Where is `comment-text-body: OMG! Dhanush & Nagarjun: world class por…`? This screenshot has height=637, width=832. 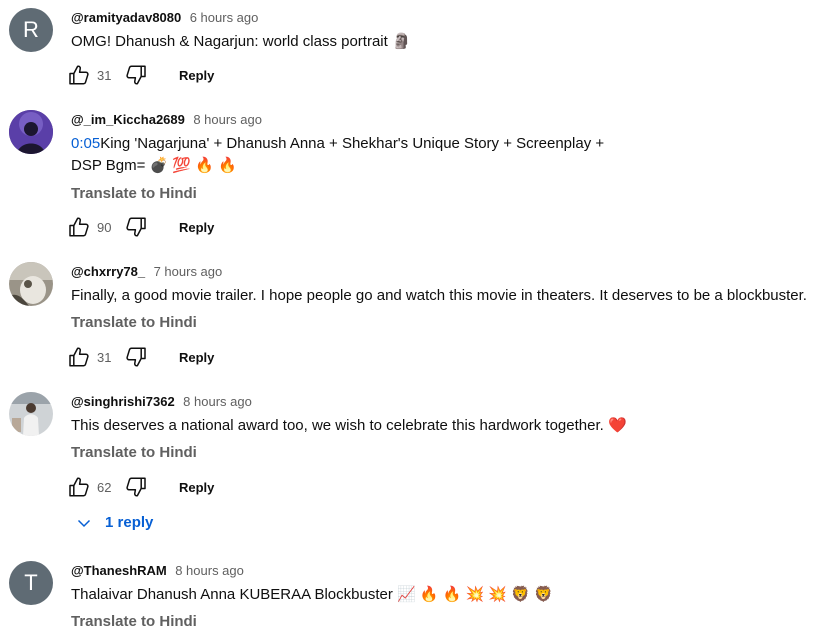 comment-text-body: OMG! Dhanush & Nagarjun: world class por… is located at coordinates (229, 41).